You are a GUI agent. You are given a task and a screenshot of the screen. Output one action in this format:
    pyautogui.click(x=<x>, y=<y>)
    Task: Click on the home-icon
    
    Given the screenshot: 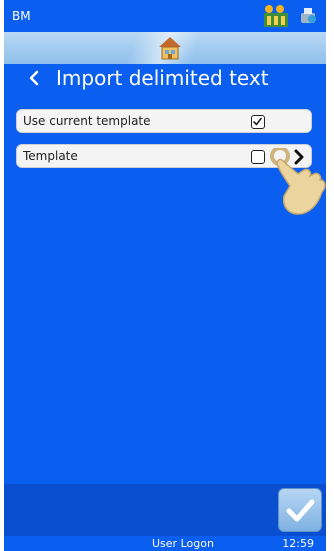 What is the action you would take?
    pyautogui.click(x=170, y=48)
    